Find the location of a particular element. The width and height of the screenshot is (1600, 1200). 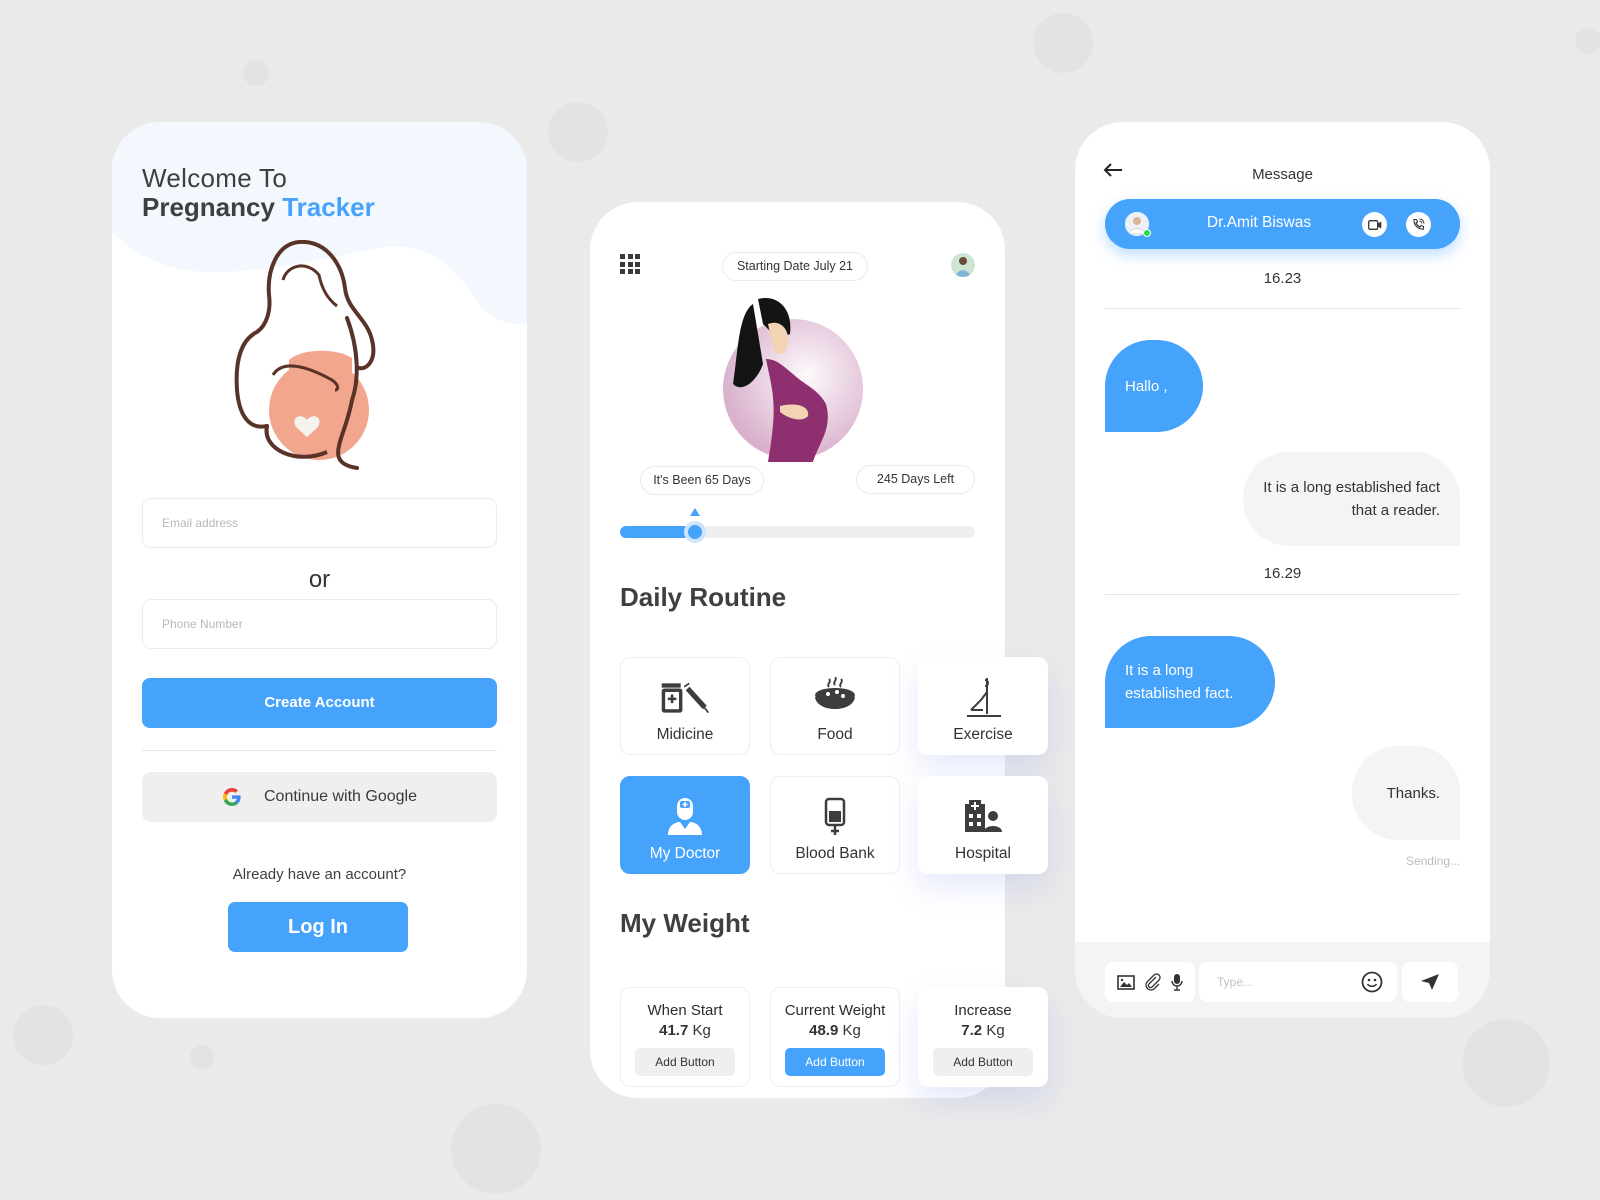

app-name-accent: Tracker is located at coordinates (328, 207).